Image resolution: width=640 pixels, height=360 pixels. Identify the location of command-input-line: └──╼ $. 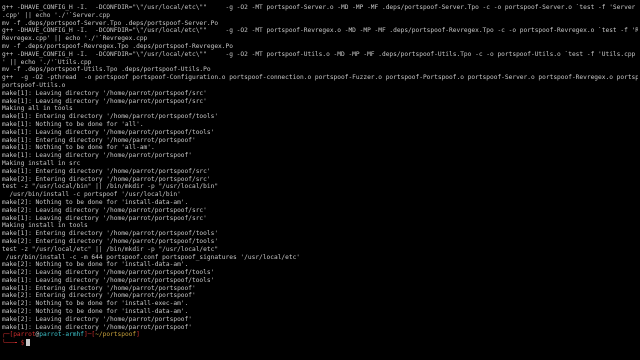
(320, 343).